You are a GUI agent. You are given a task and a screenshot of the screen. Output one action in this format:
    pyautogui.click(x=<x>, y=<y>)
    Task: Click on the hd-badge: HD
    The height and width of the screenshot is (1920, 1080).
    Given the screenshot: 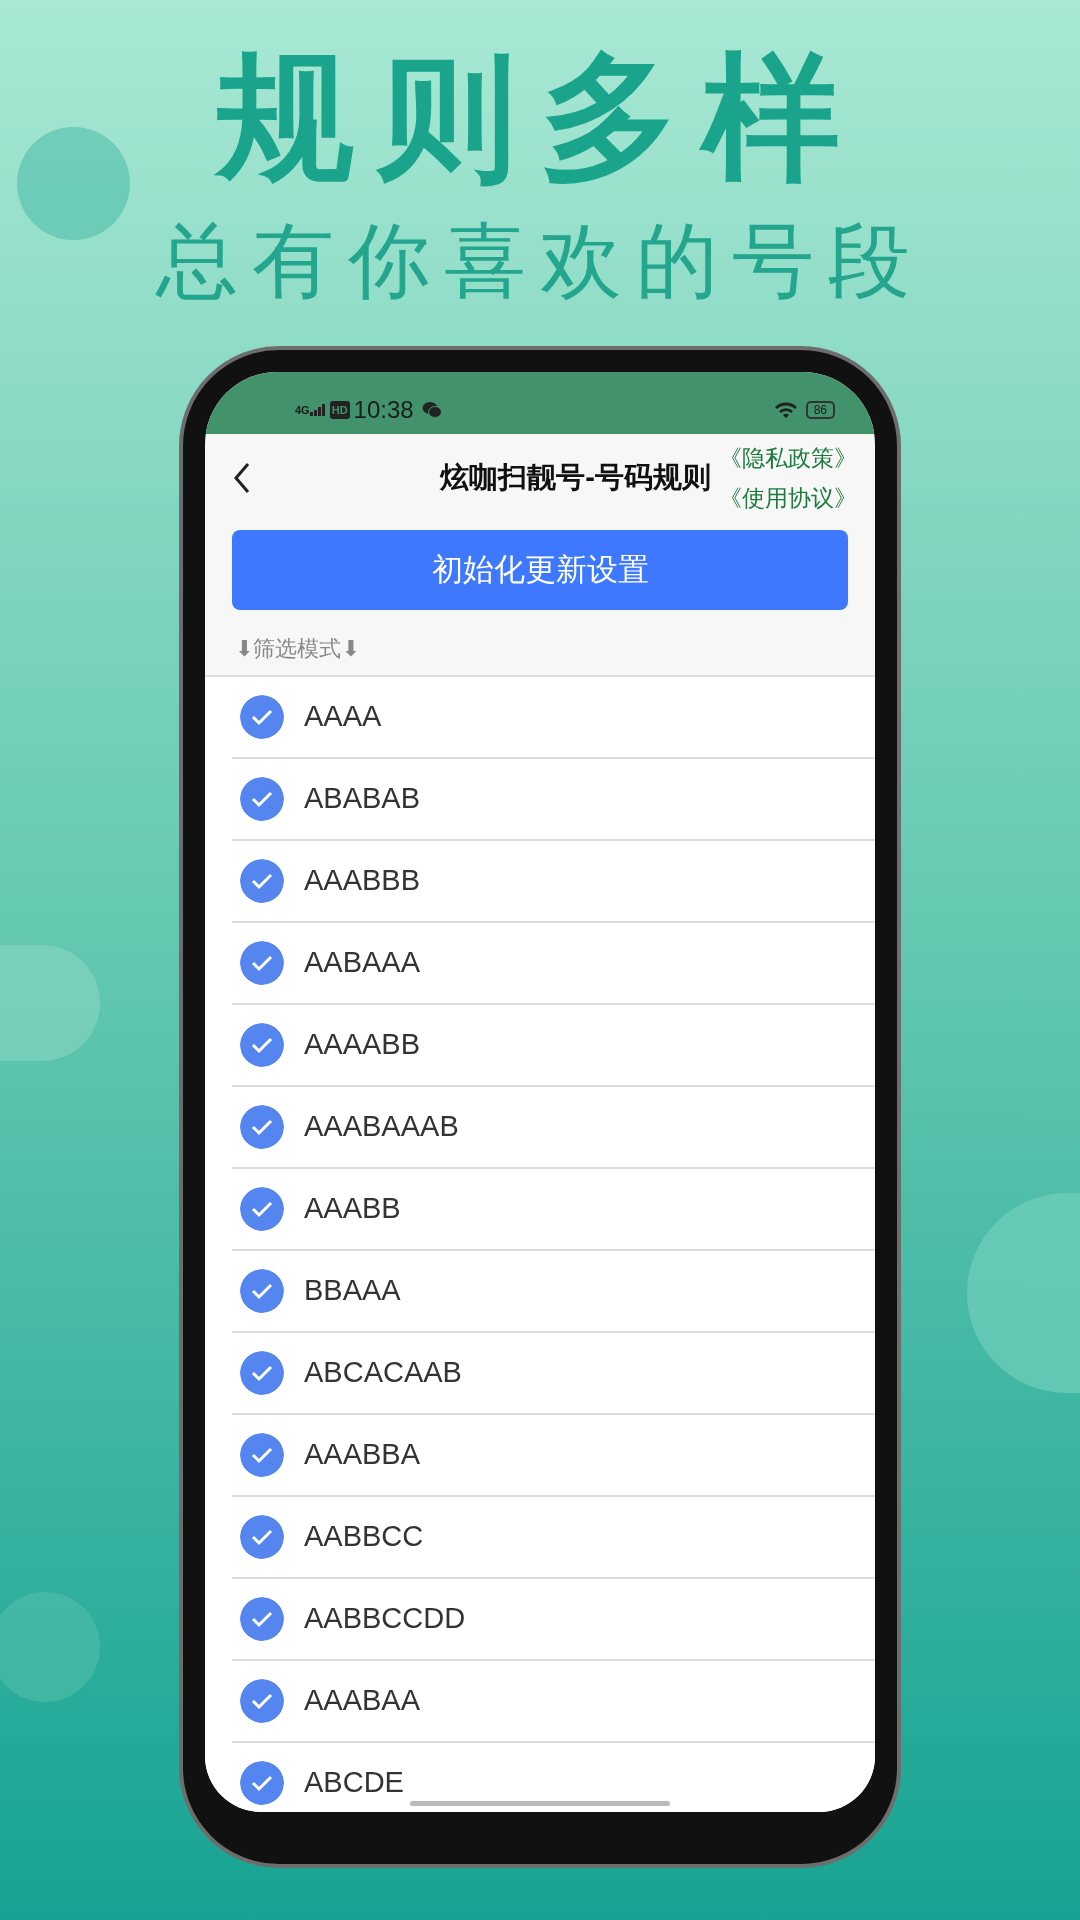 What is the action you would take?
    pyautogui.click(x=339, y=410)
    